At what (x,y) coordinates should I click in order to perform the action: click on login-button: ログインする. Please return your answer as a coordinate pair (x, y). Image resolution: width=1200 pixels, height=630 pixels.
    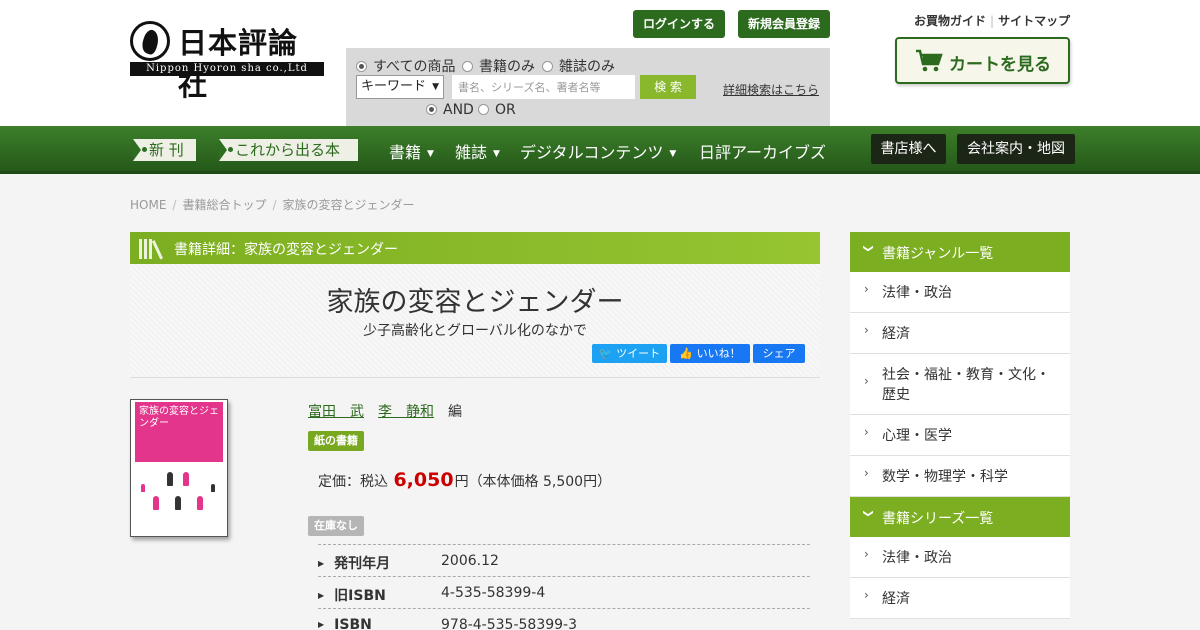
    Looking at the image, I should click on (679, 24).